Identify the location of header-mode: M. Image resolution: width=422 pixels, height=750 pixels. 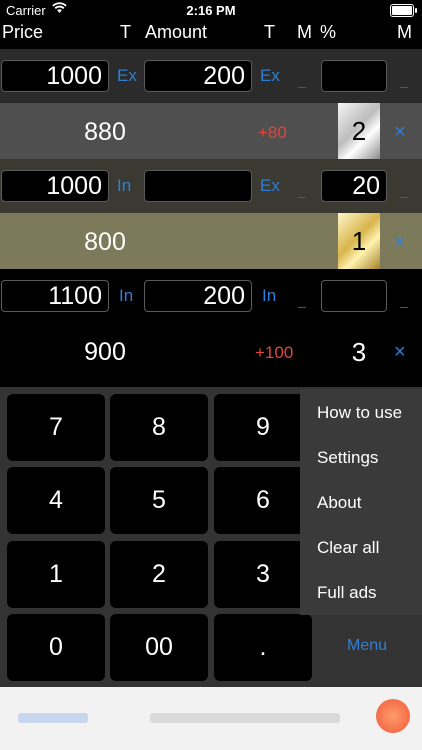
(304, 32).